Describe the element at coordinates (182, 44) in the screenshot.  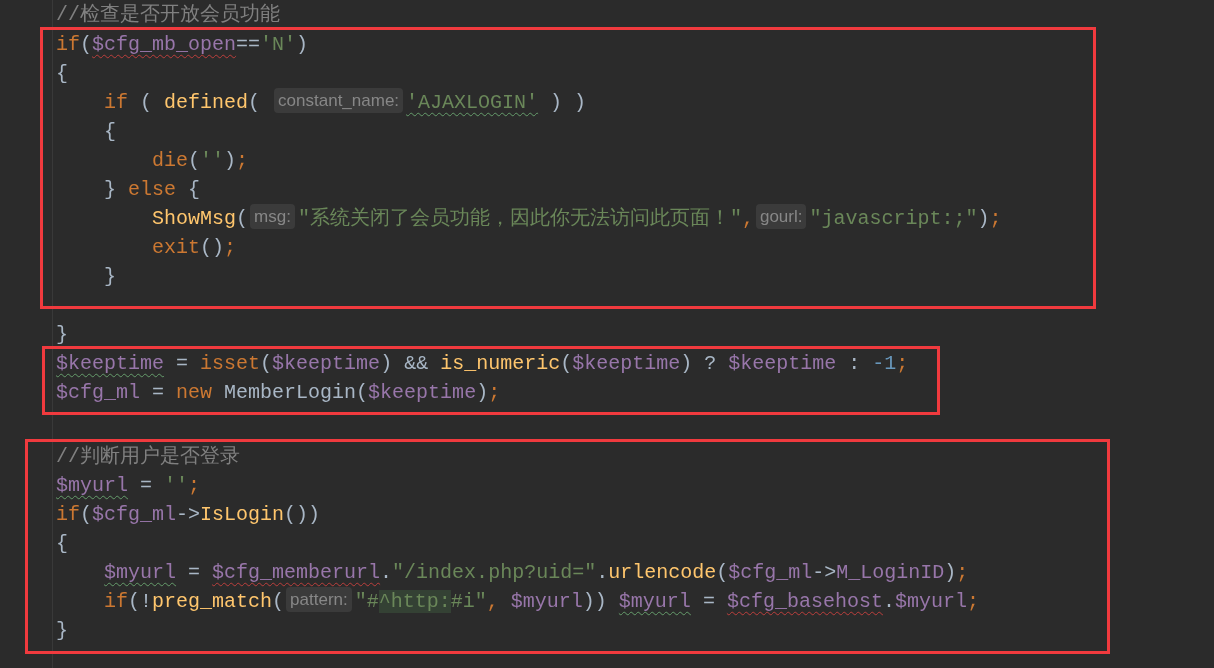
I see `code-text: if($cfg_mb_open=='N')` at that location.